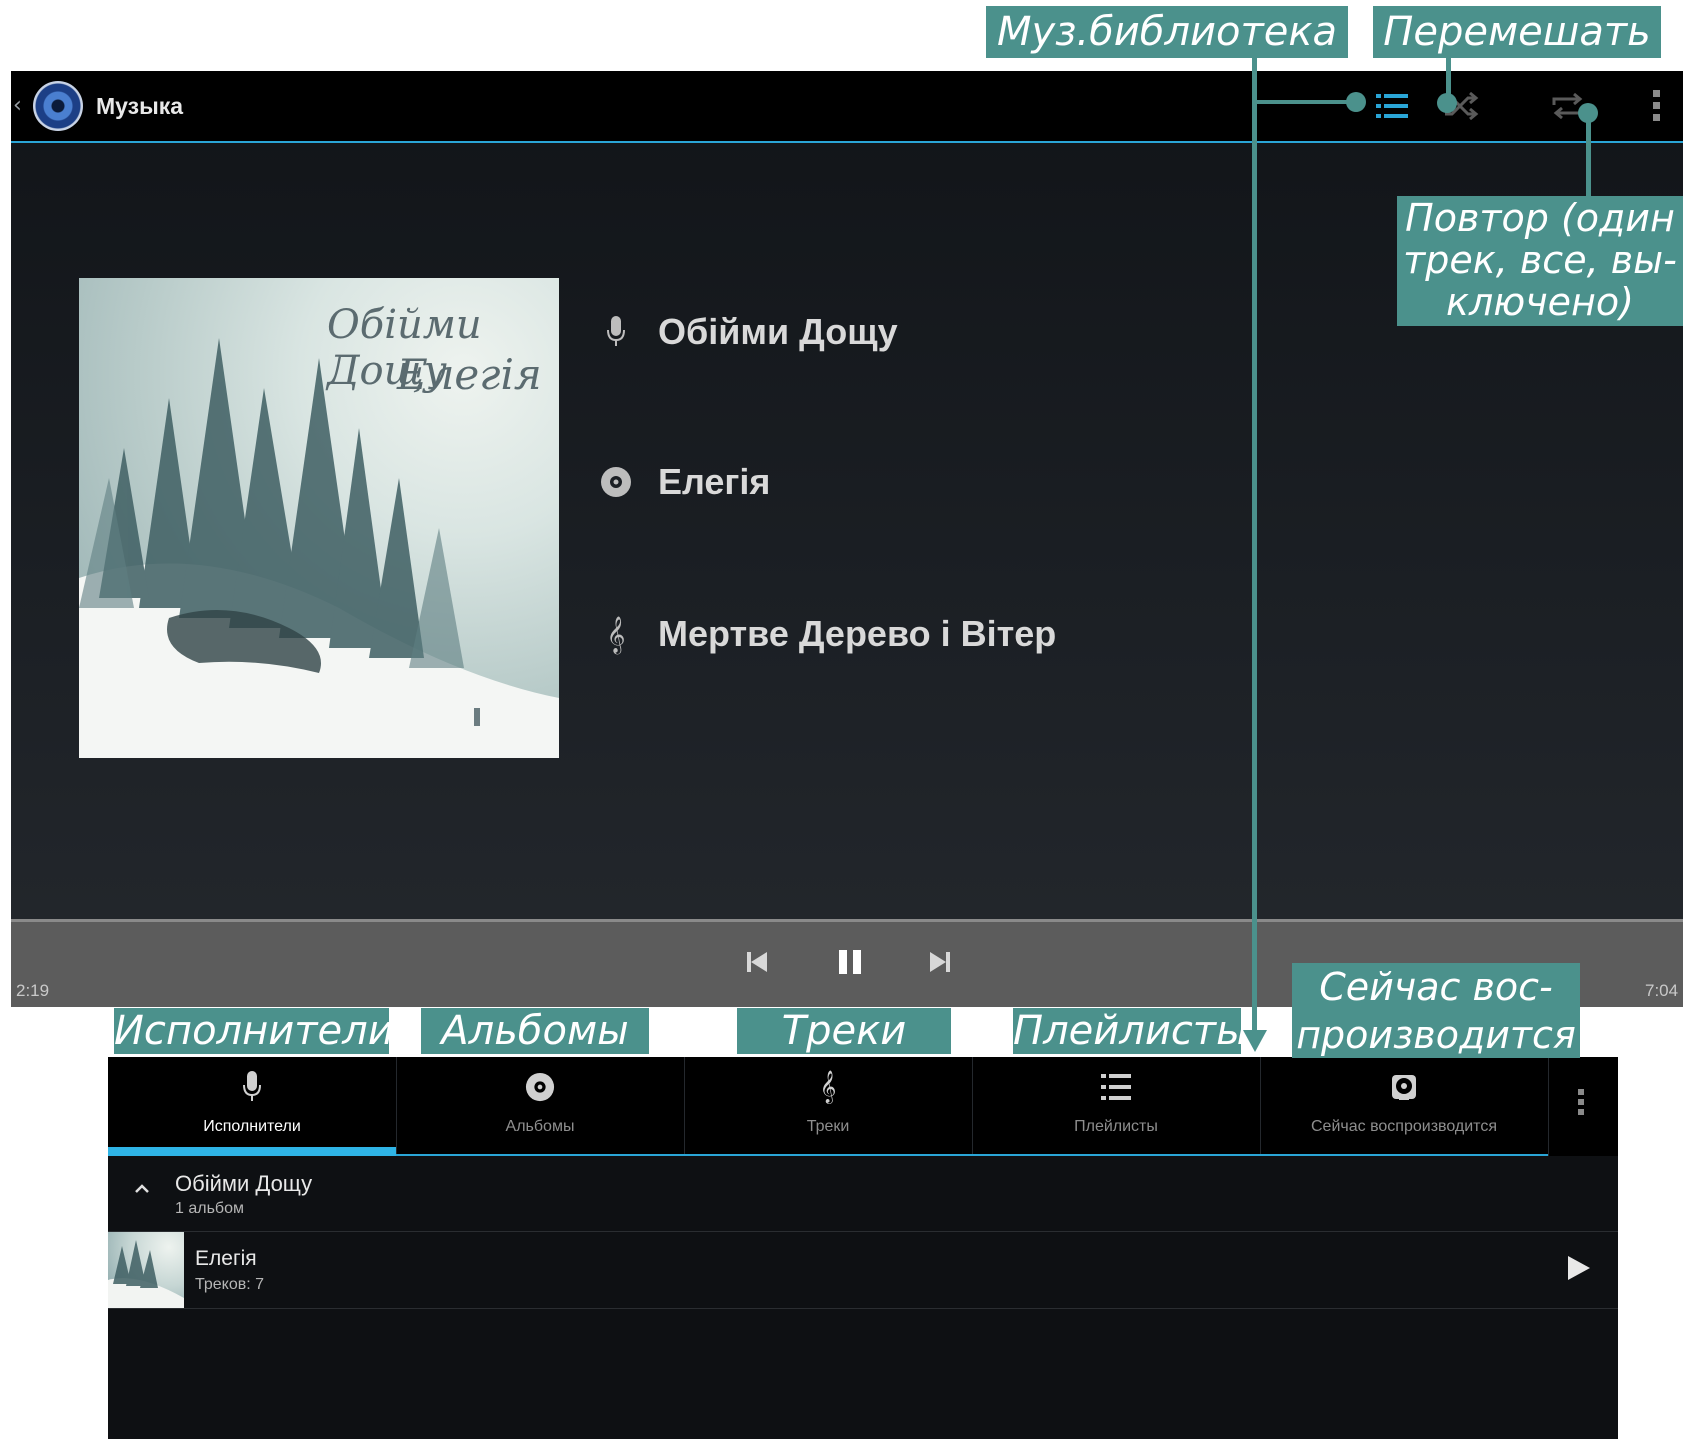 This screenshot has width=1683, height=1439. Describe the element at coordinates (1588, 154) in the screenshot. I see `leader-line-repeat` at that location.